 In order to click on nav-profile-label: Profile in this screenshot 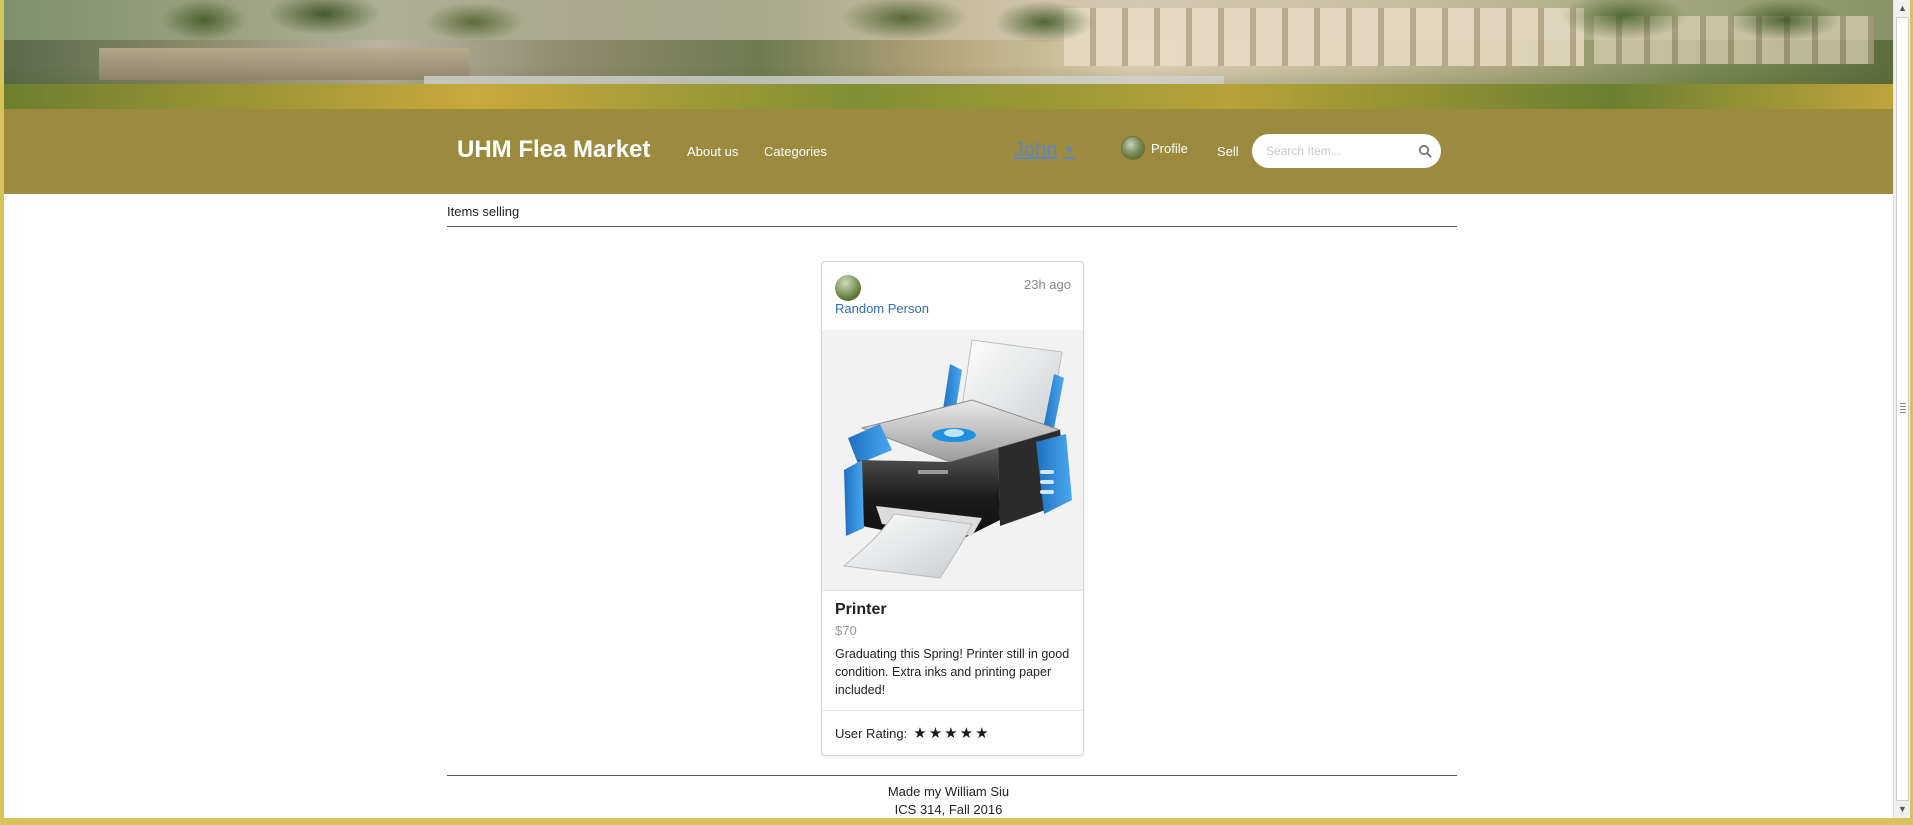, I will do `click(1169, 148)`.